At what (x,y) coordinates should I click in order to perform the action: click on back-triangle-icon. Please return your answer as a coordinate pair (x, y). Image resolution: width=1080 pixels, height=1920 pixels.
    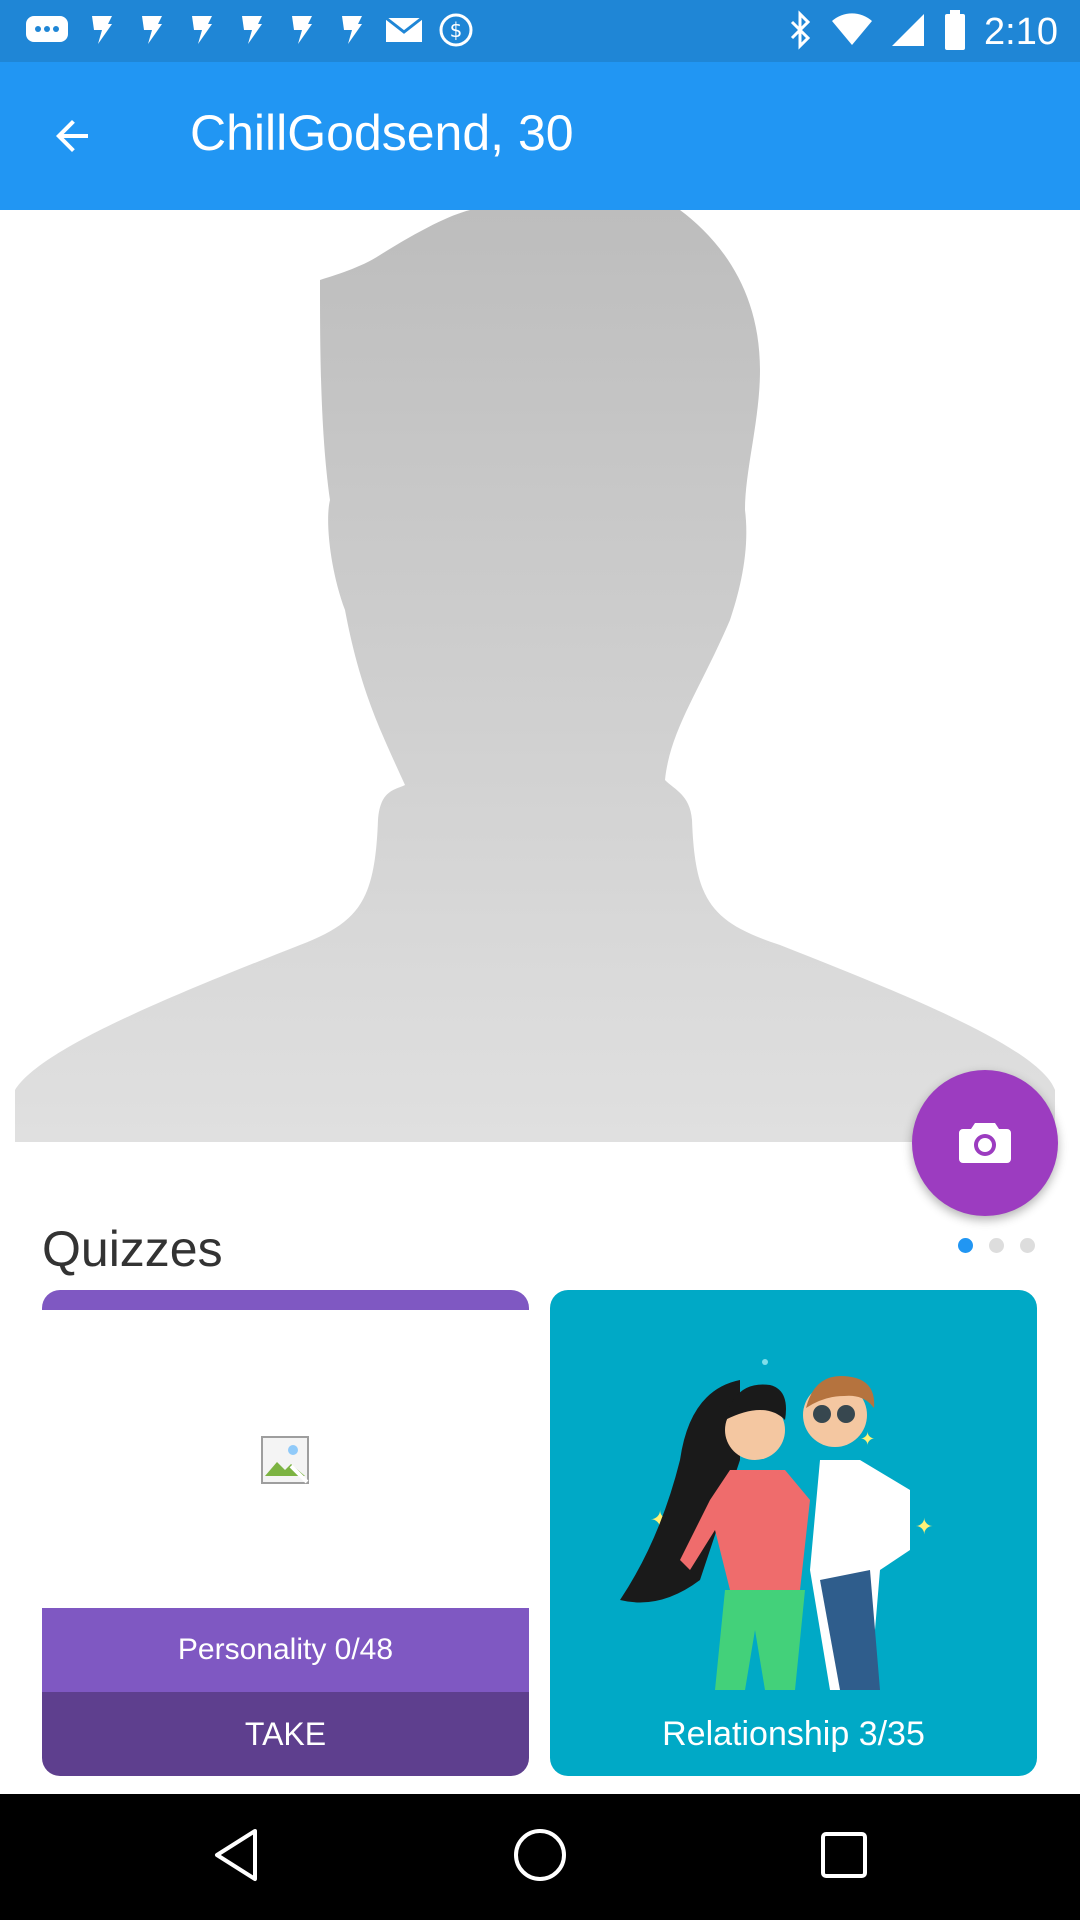
    Looking at the image, I should click on (236, 1857).